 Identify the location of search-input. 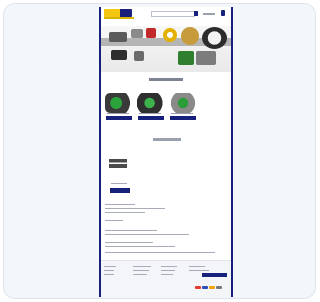
(173, 14).